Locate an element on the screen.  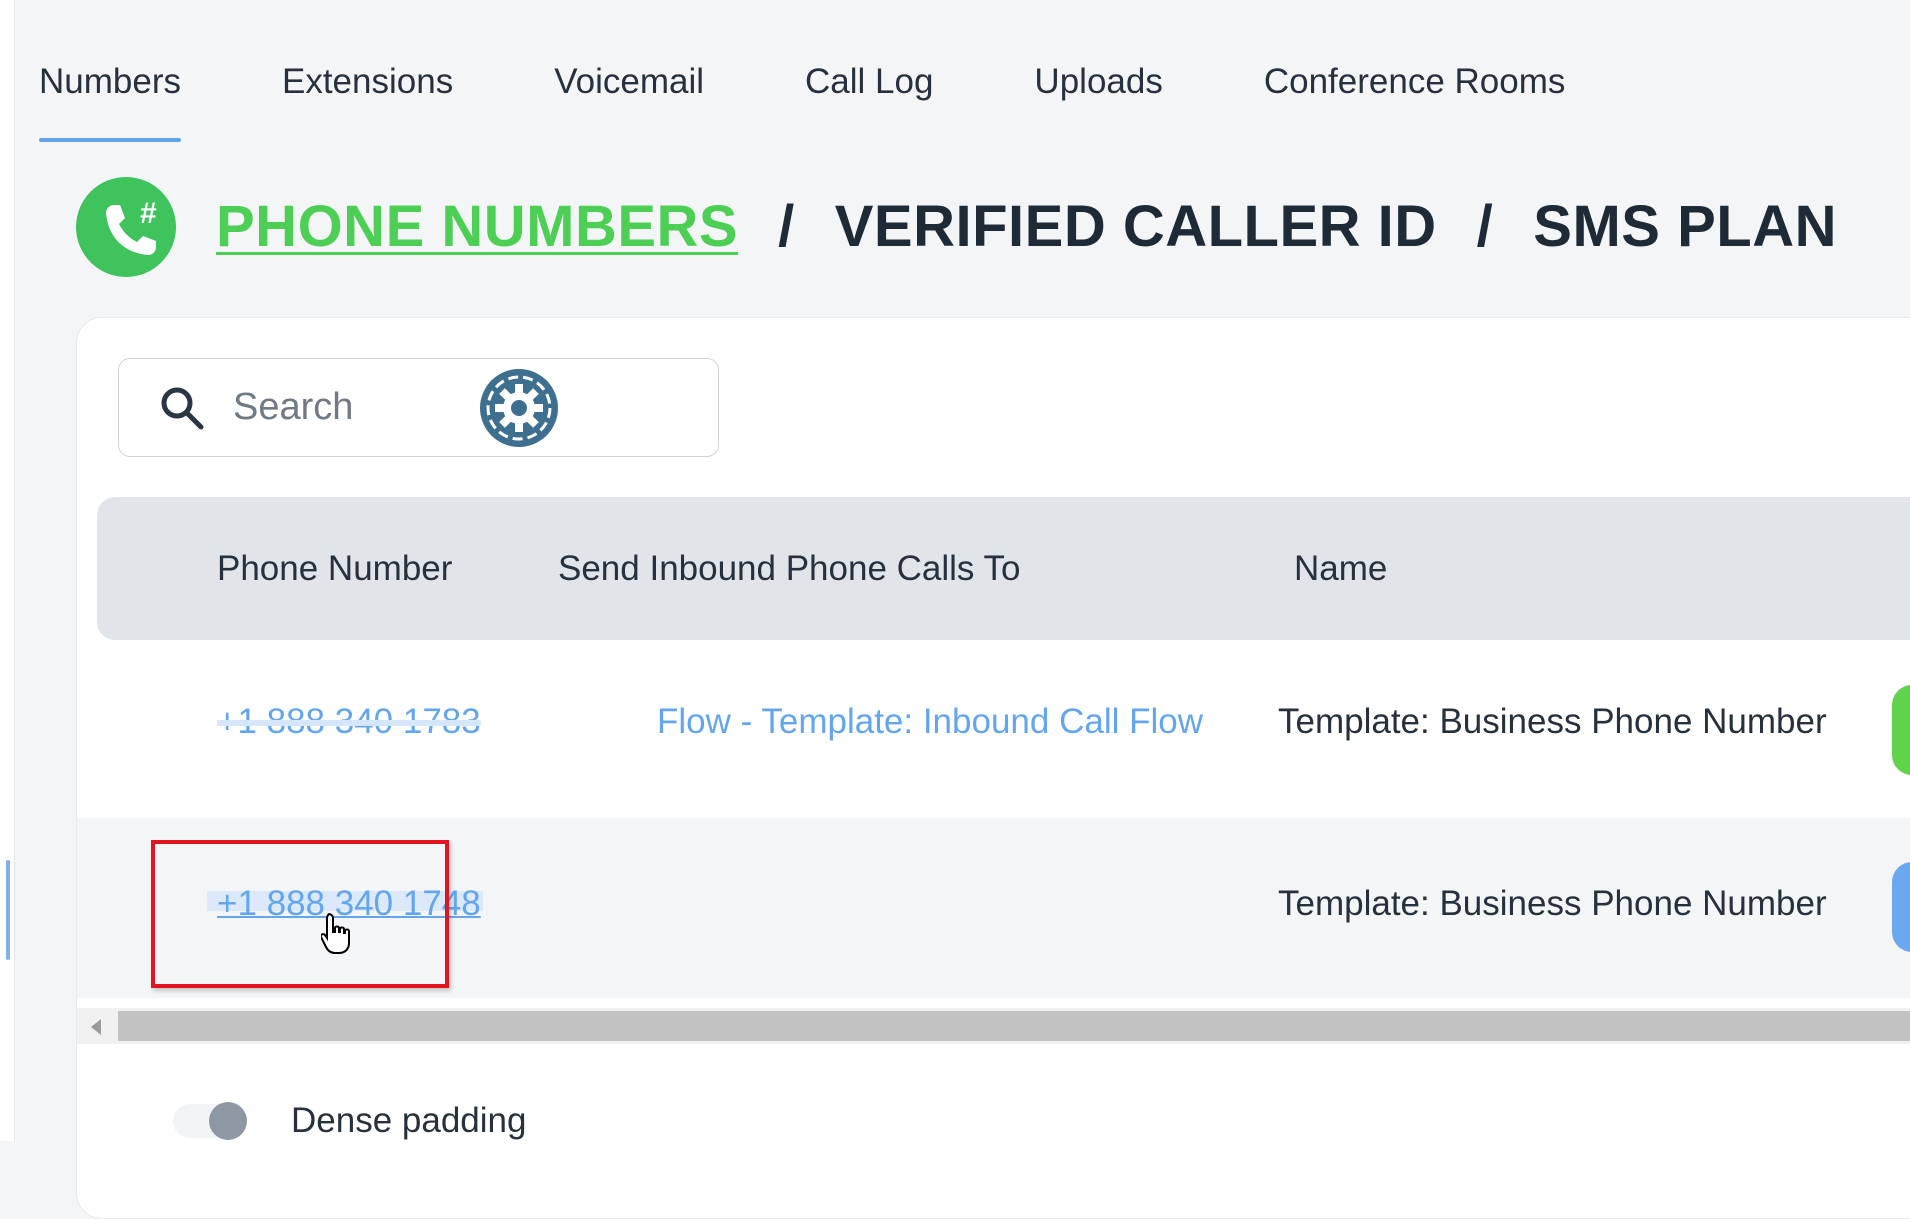
highlight-box is located at coordinates (300, 914).